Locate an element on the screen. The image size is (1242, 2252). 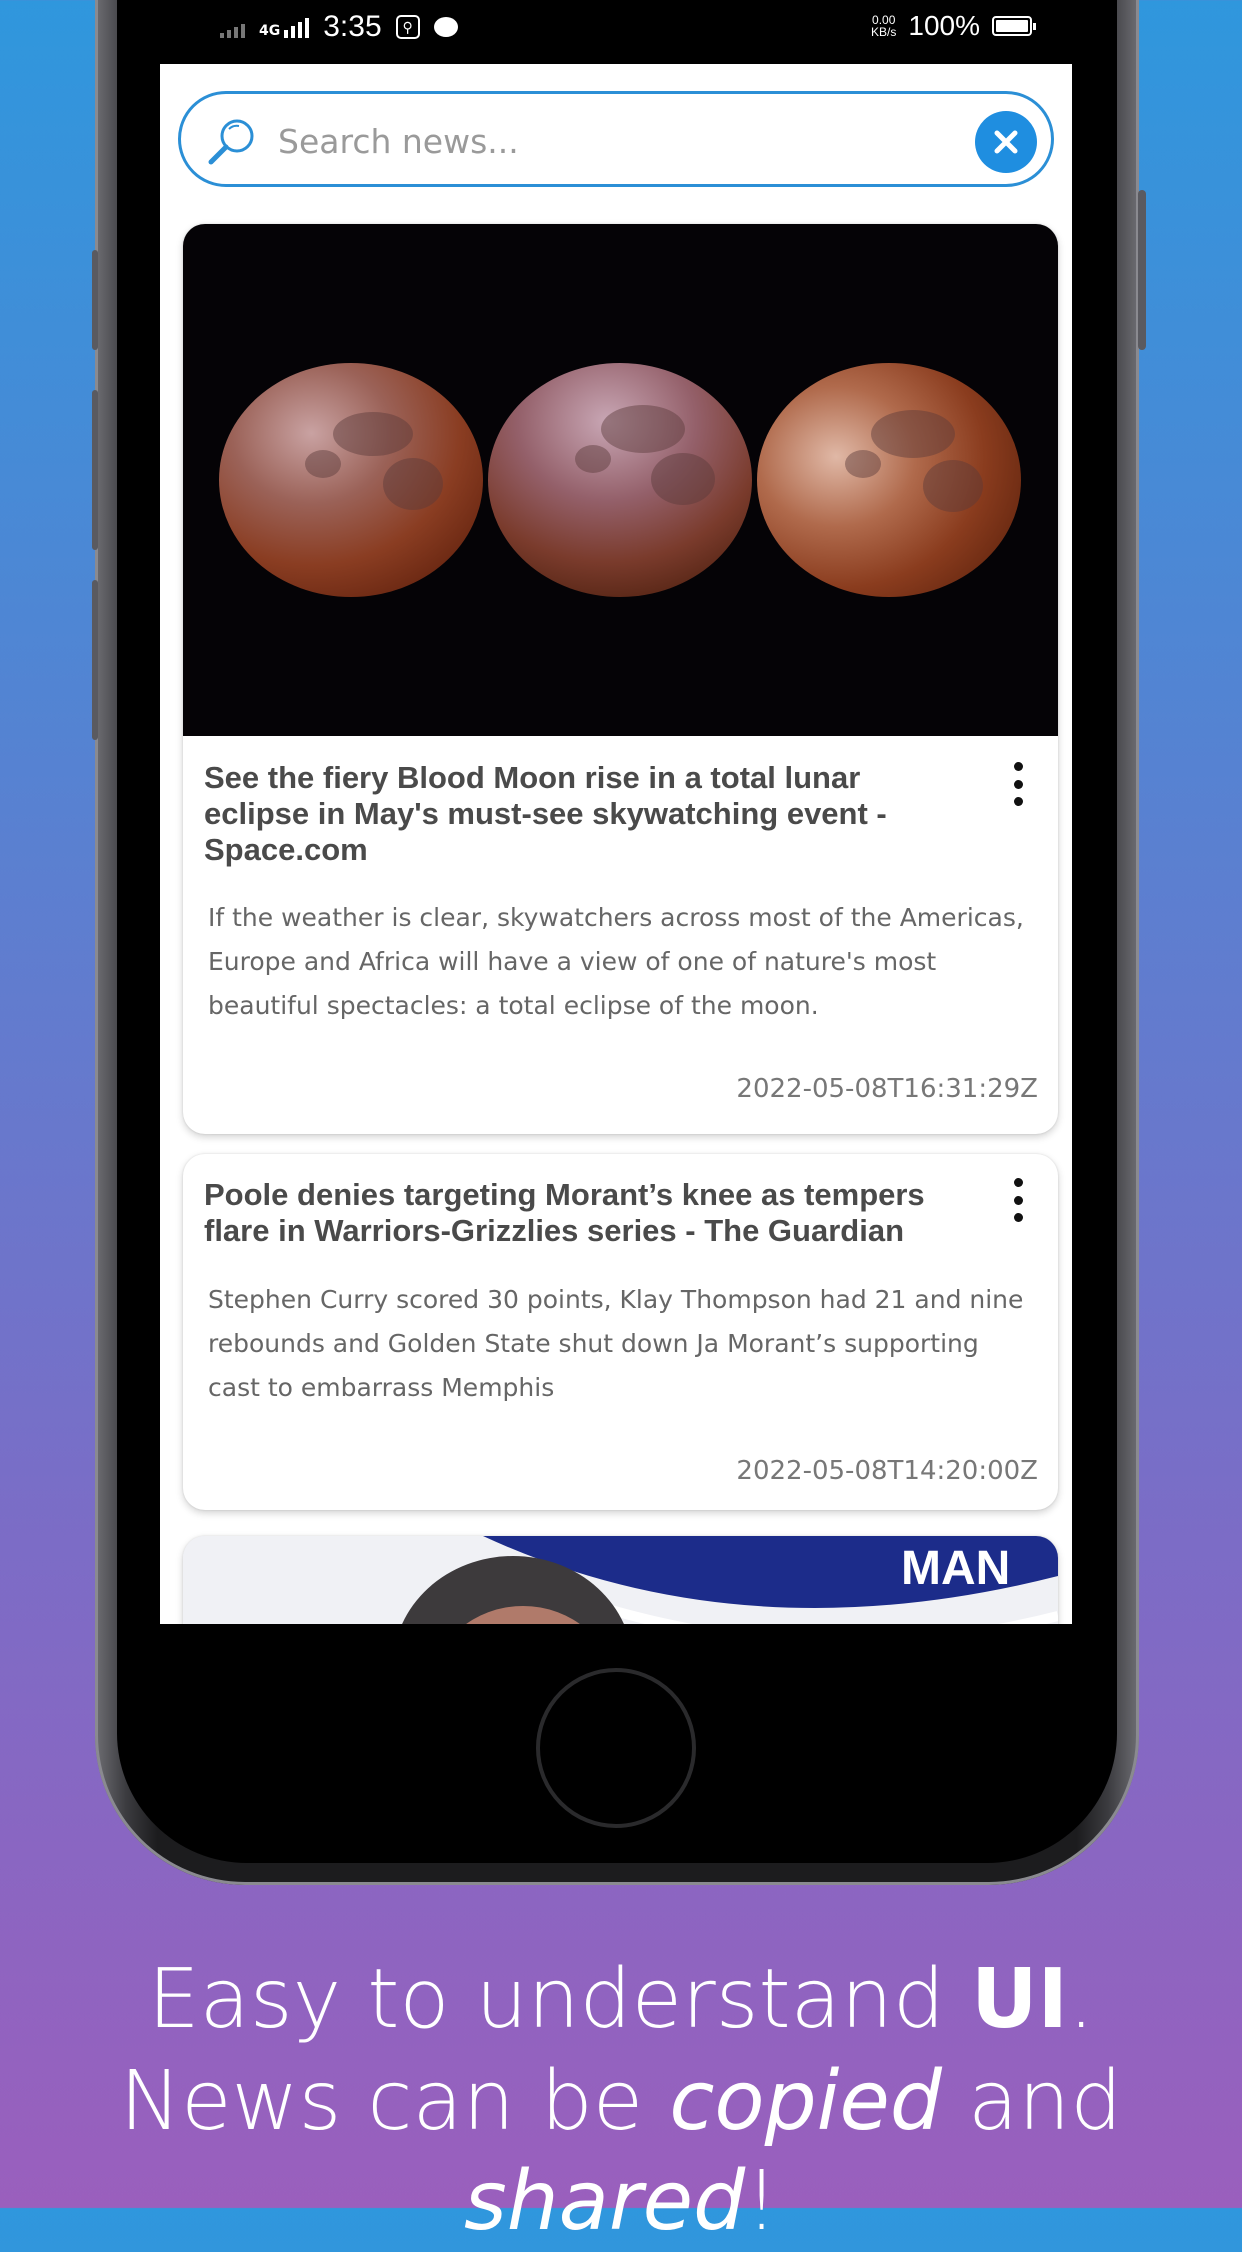
news-card: MAN is located at coordinates (620, 1580).